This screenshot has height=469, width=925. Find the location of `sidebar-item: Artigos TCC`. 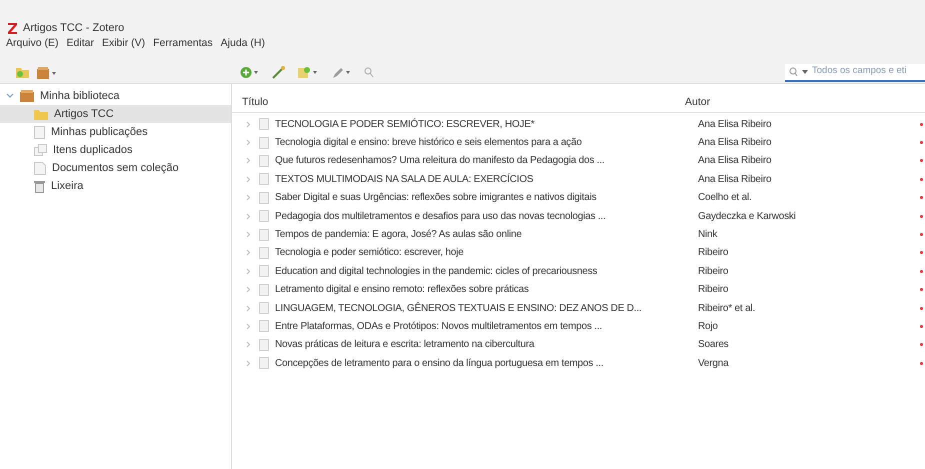

sidebar-item: Artigos TCC is located at coordinates (115, 114).